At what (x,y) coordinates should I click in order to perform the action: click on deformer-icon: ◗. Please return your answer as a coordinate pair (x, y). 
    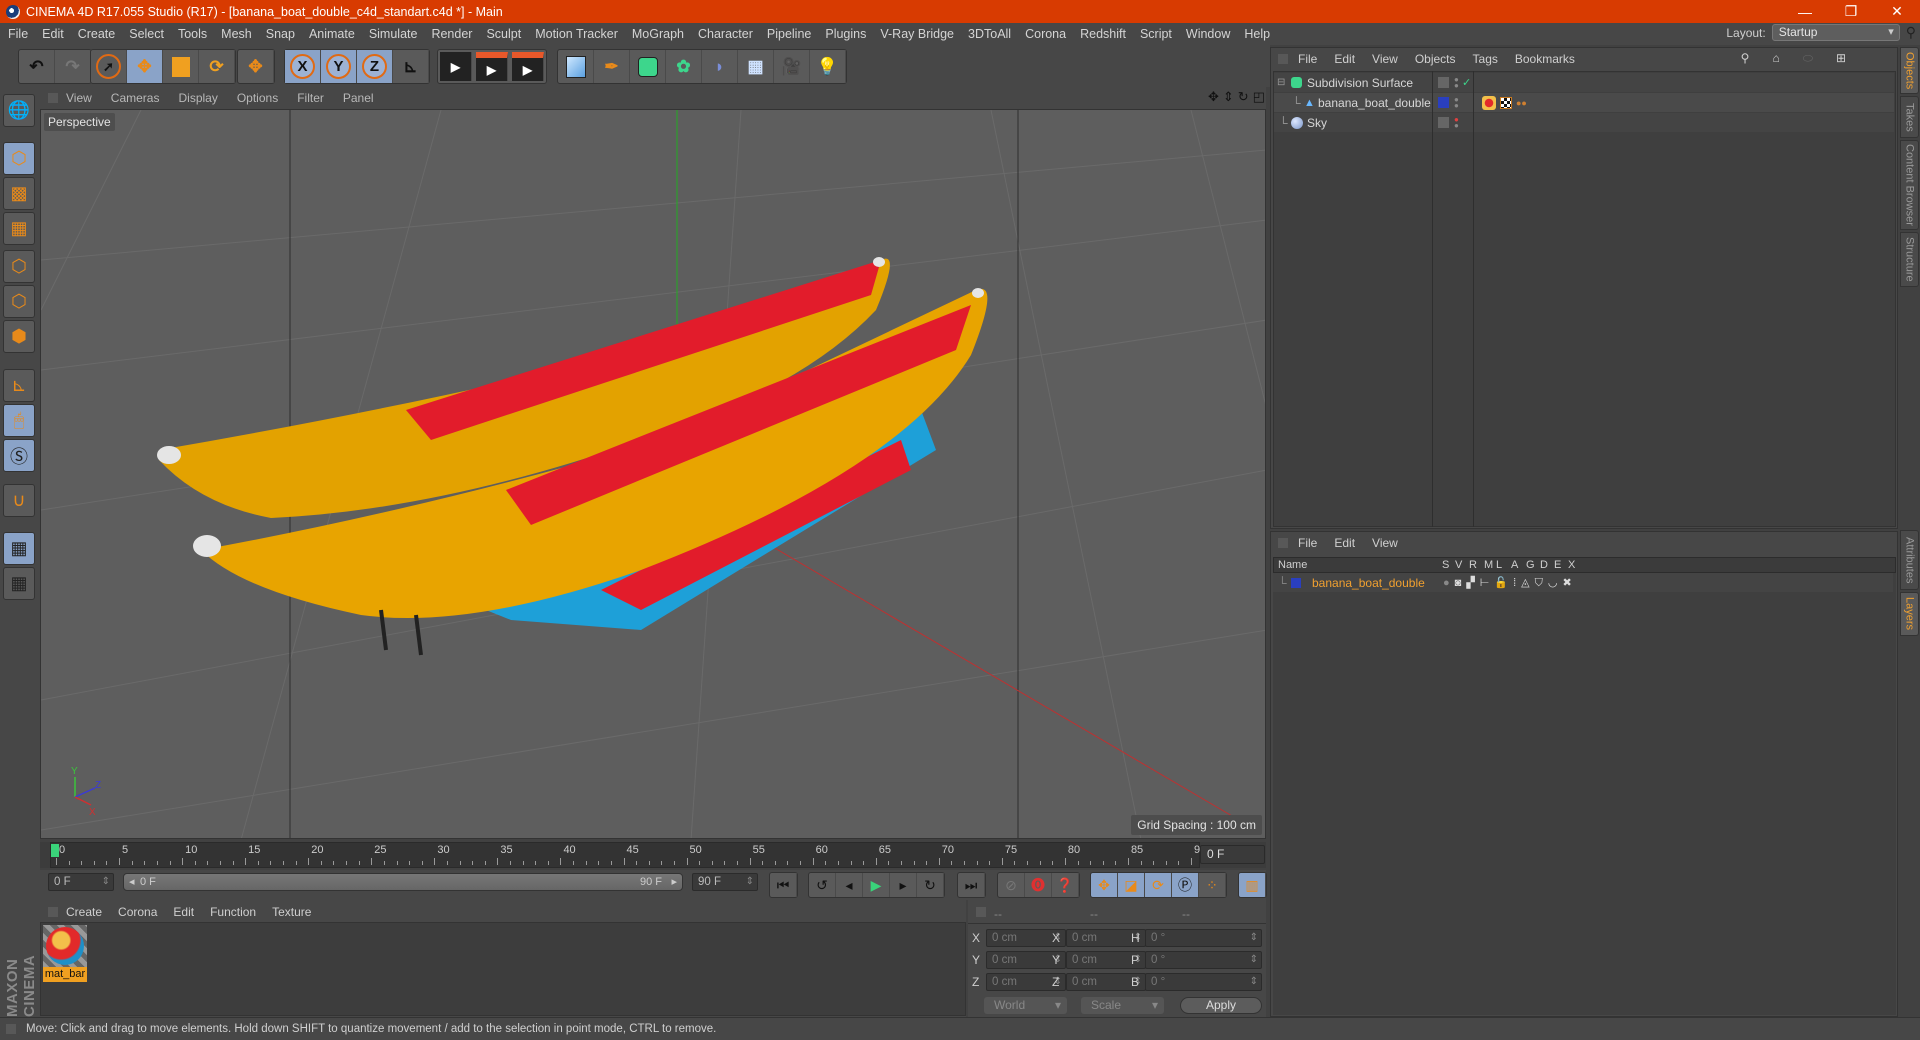
    Looking at the image, I should click on (720, 66).